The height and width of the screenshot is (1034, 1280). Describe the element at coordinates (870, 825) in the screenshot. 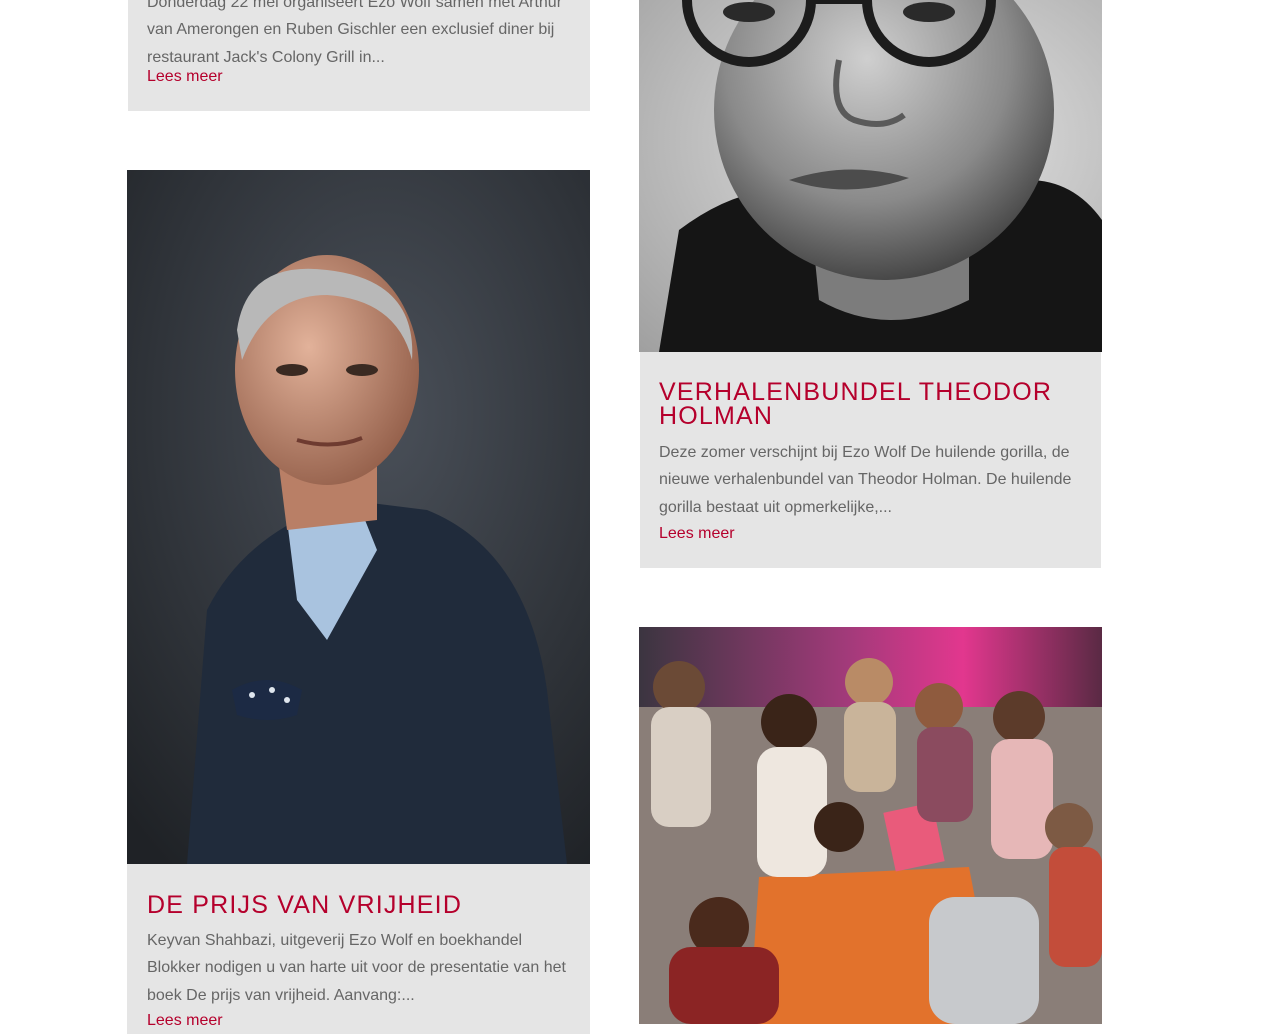

I see `post-image-book-signing` at that location.